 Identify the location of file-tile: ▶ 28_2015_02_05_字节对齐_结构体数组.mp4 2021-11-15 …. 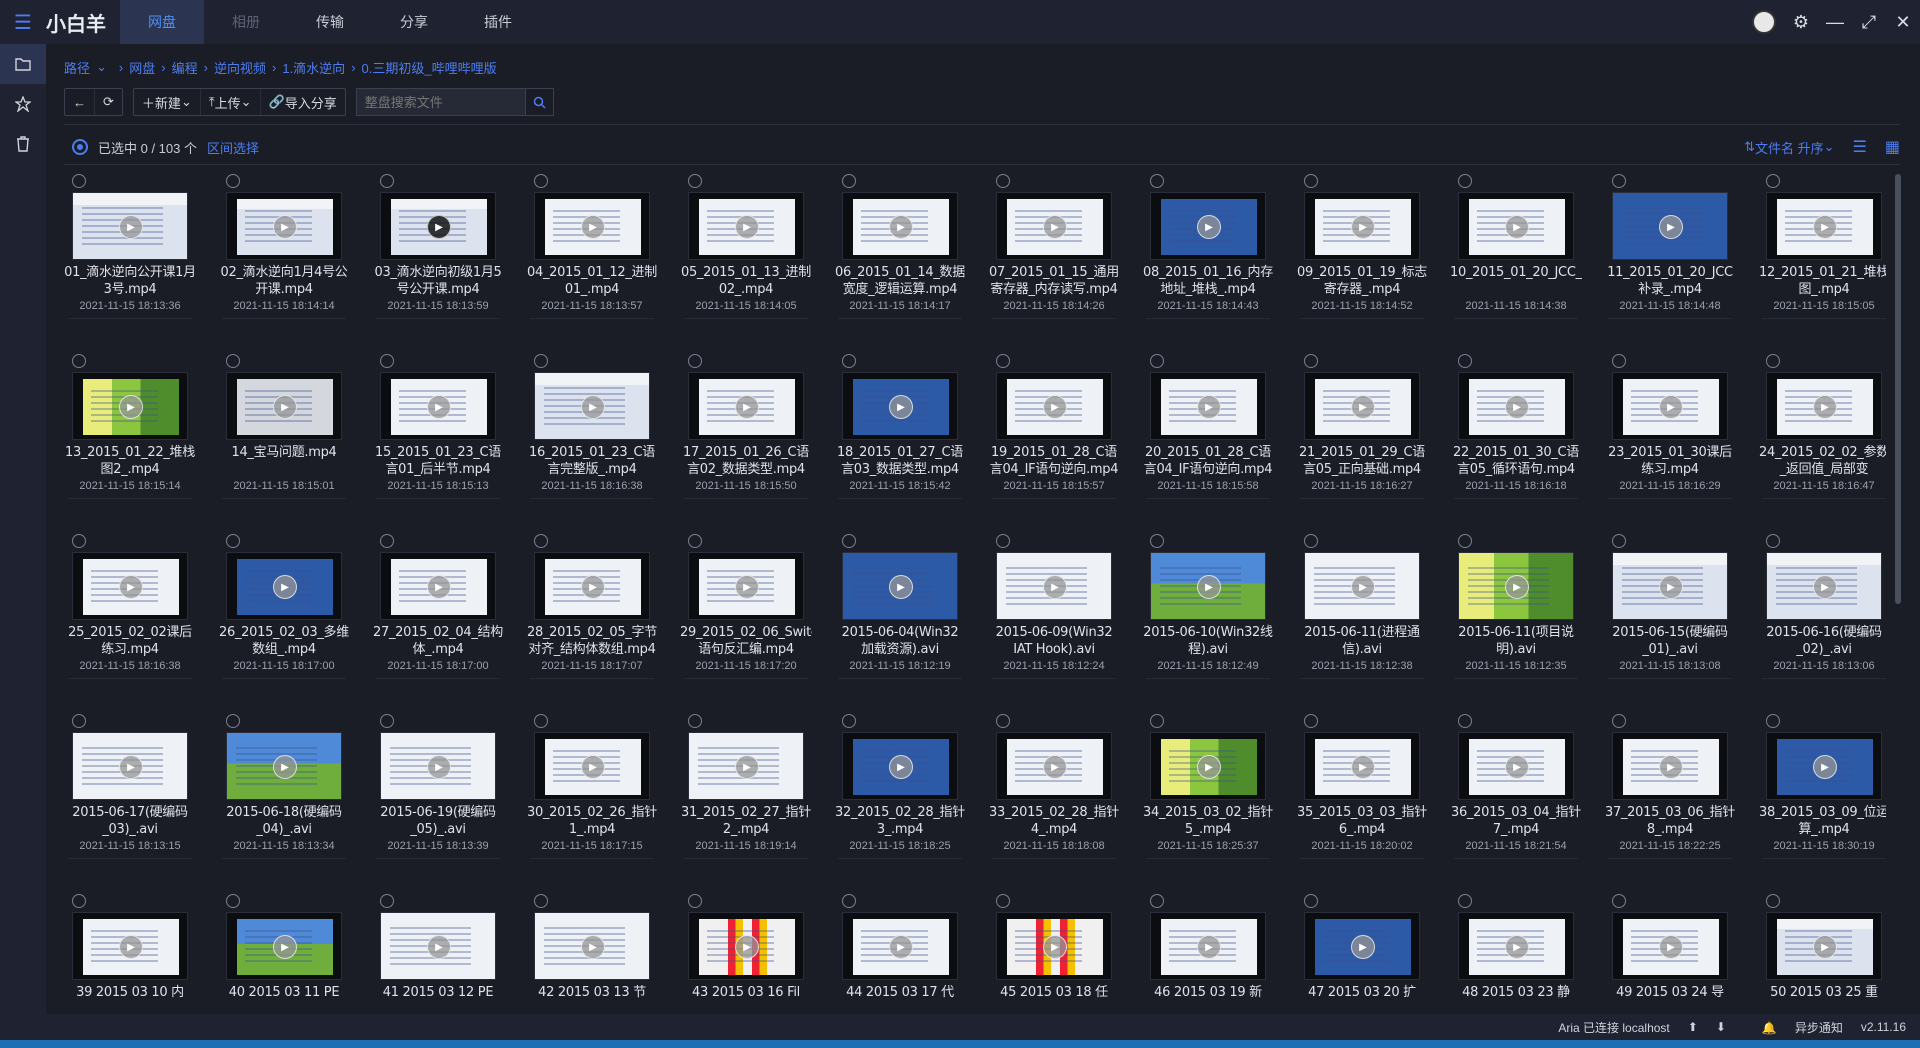
(599, 615).